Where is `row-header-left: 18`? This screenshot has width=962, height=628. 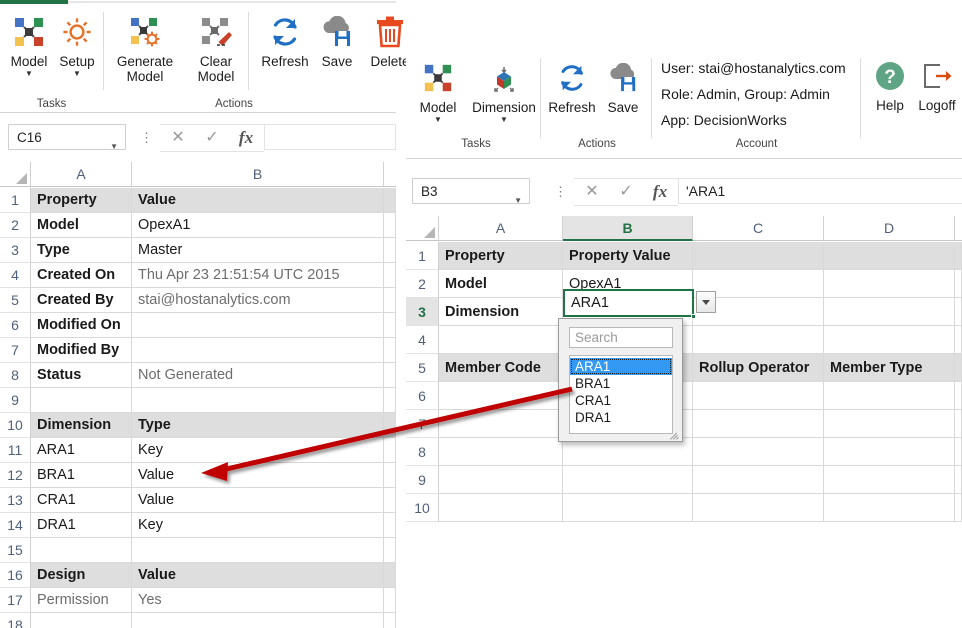
row-header-left: 18 is located at coordinates (15, 620).